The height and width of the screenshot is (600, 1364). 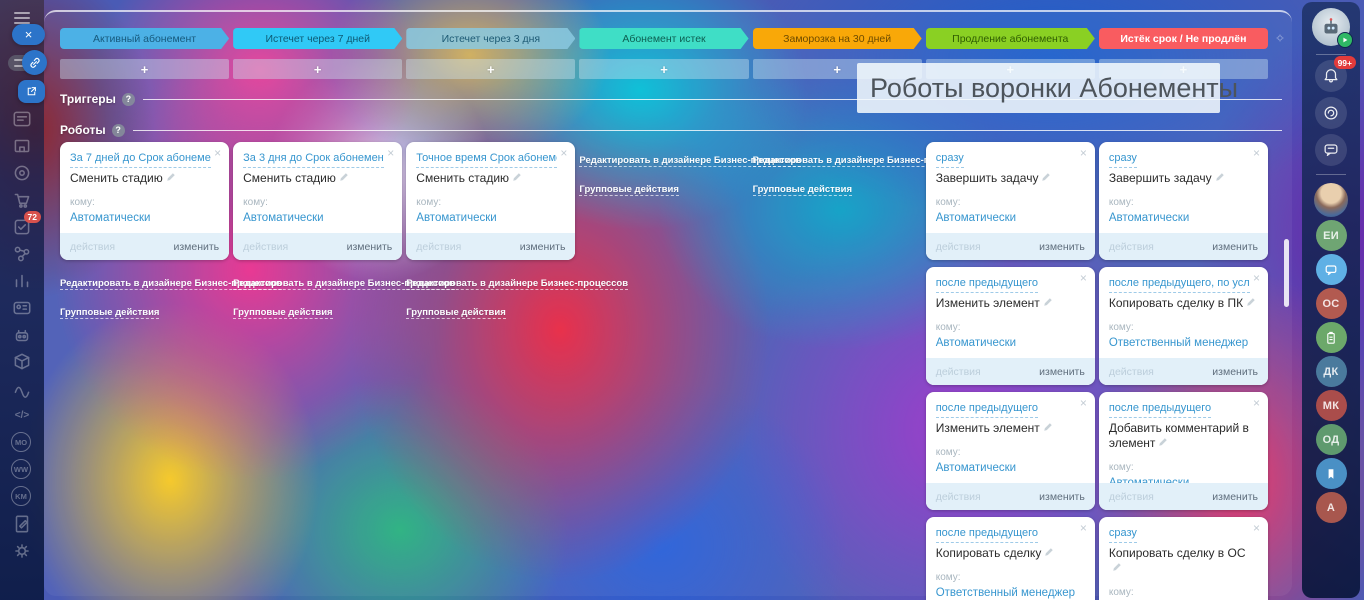 I want to click on robot-icon, so click(x=22, y=335).